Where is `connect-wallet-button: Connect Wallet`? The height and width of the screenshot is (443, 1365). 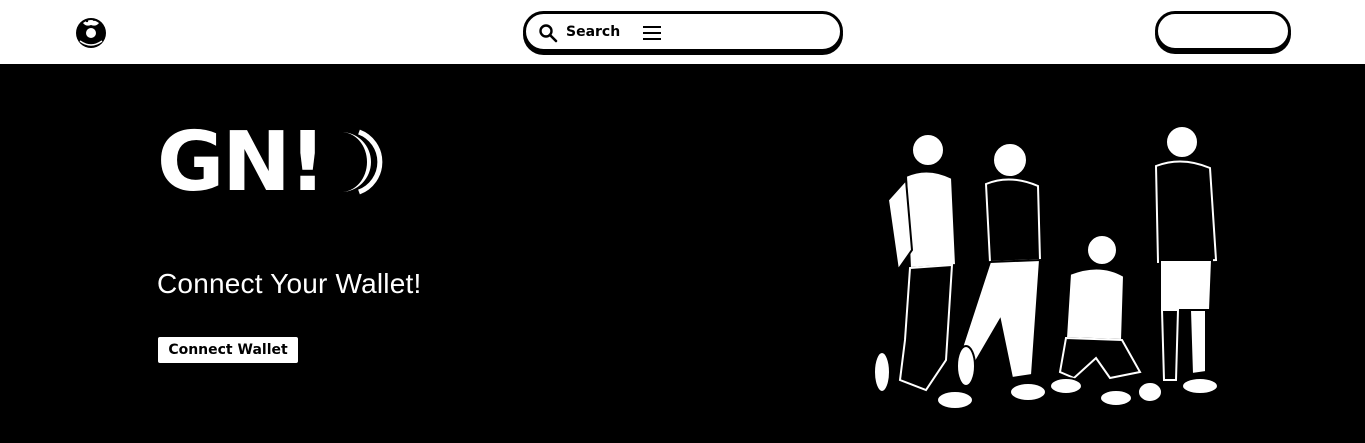
connect-wallet-button: Connect Wallet is located at coordinates (228, 350).